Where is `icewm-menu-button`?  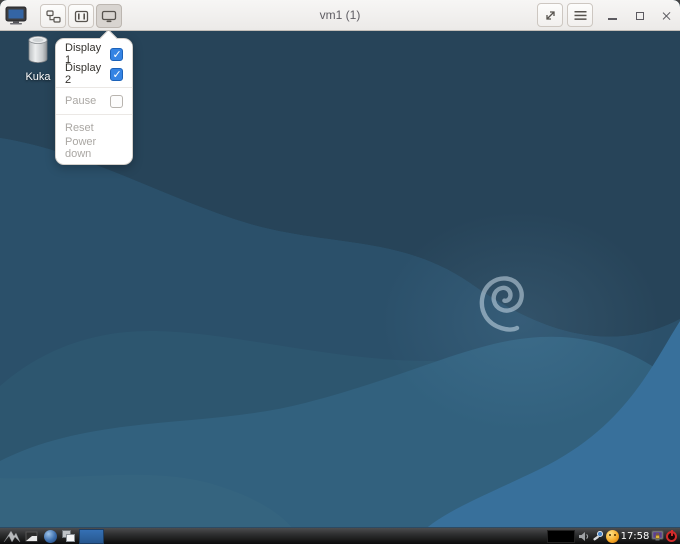 icewm-menu-button is located at coordinates (11, 536).